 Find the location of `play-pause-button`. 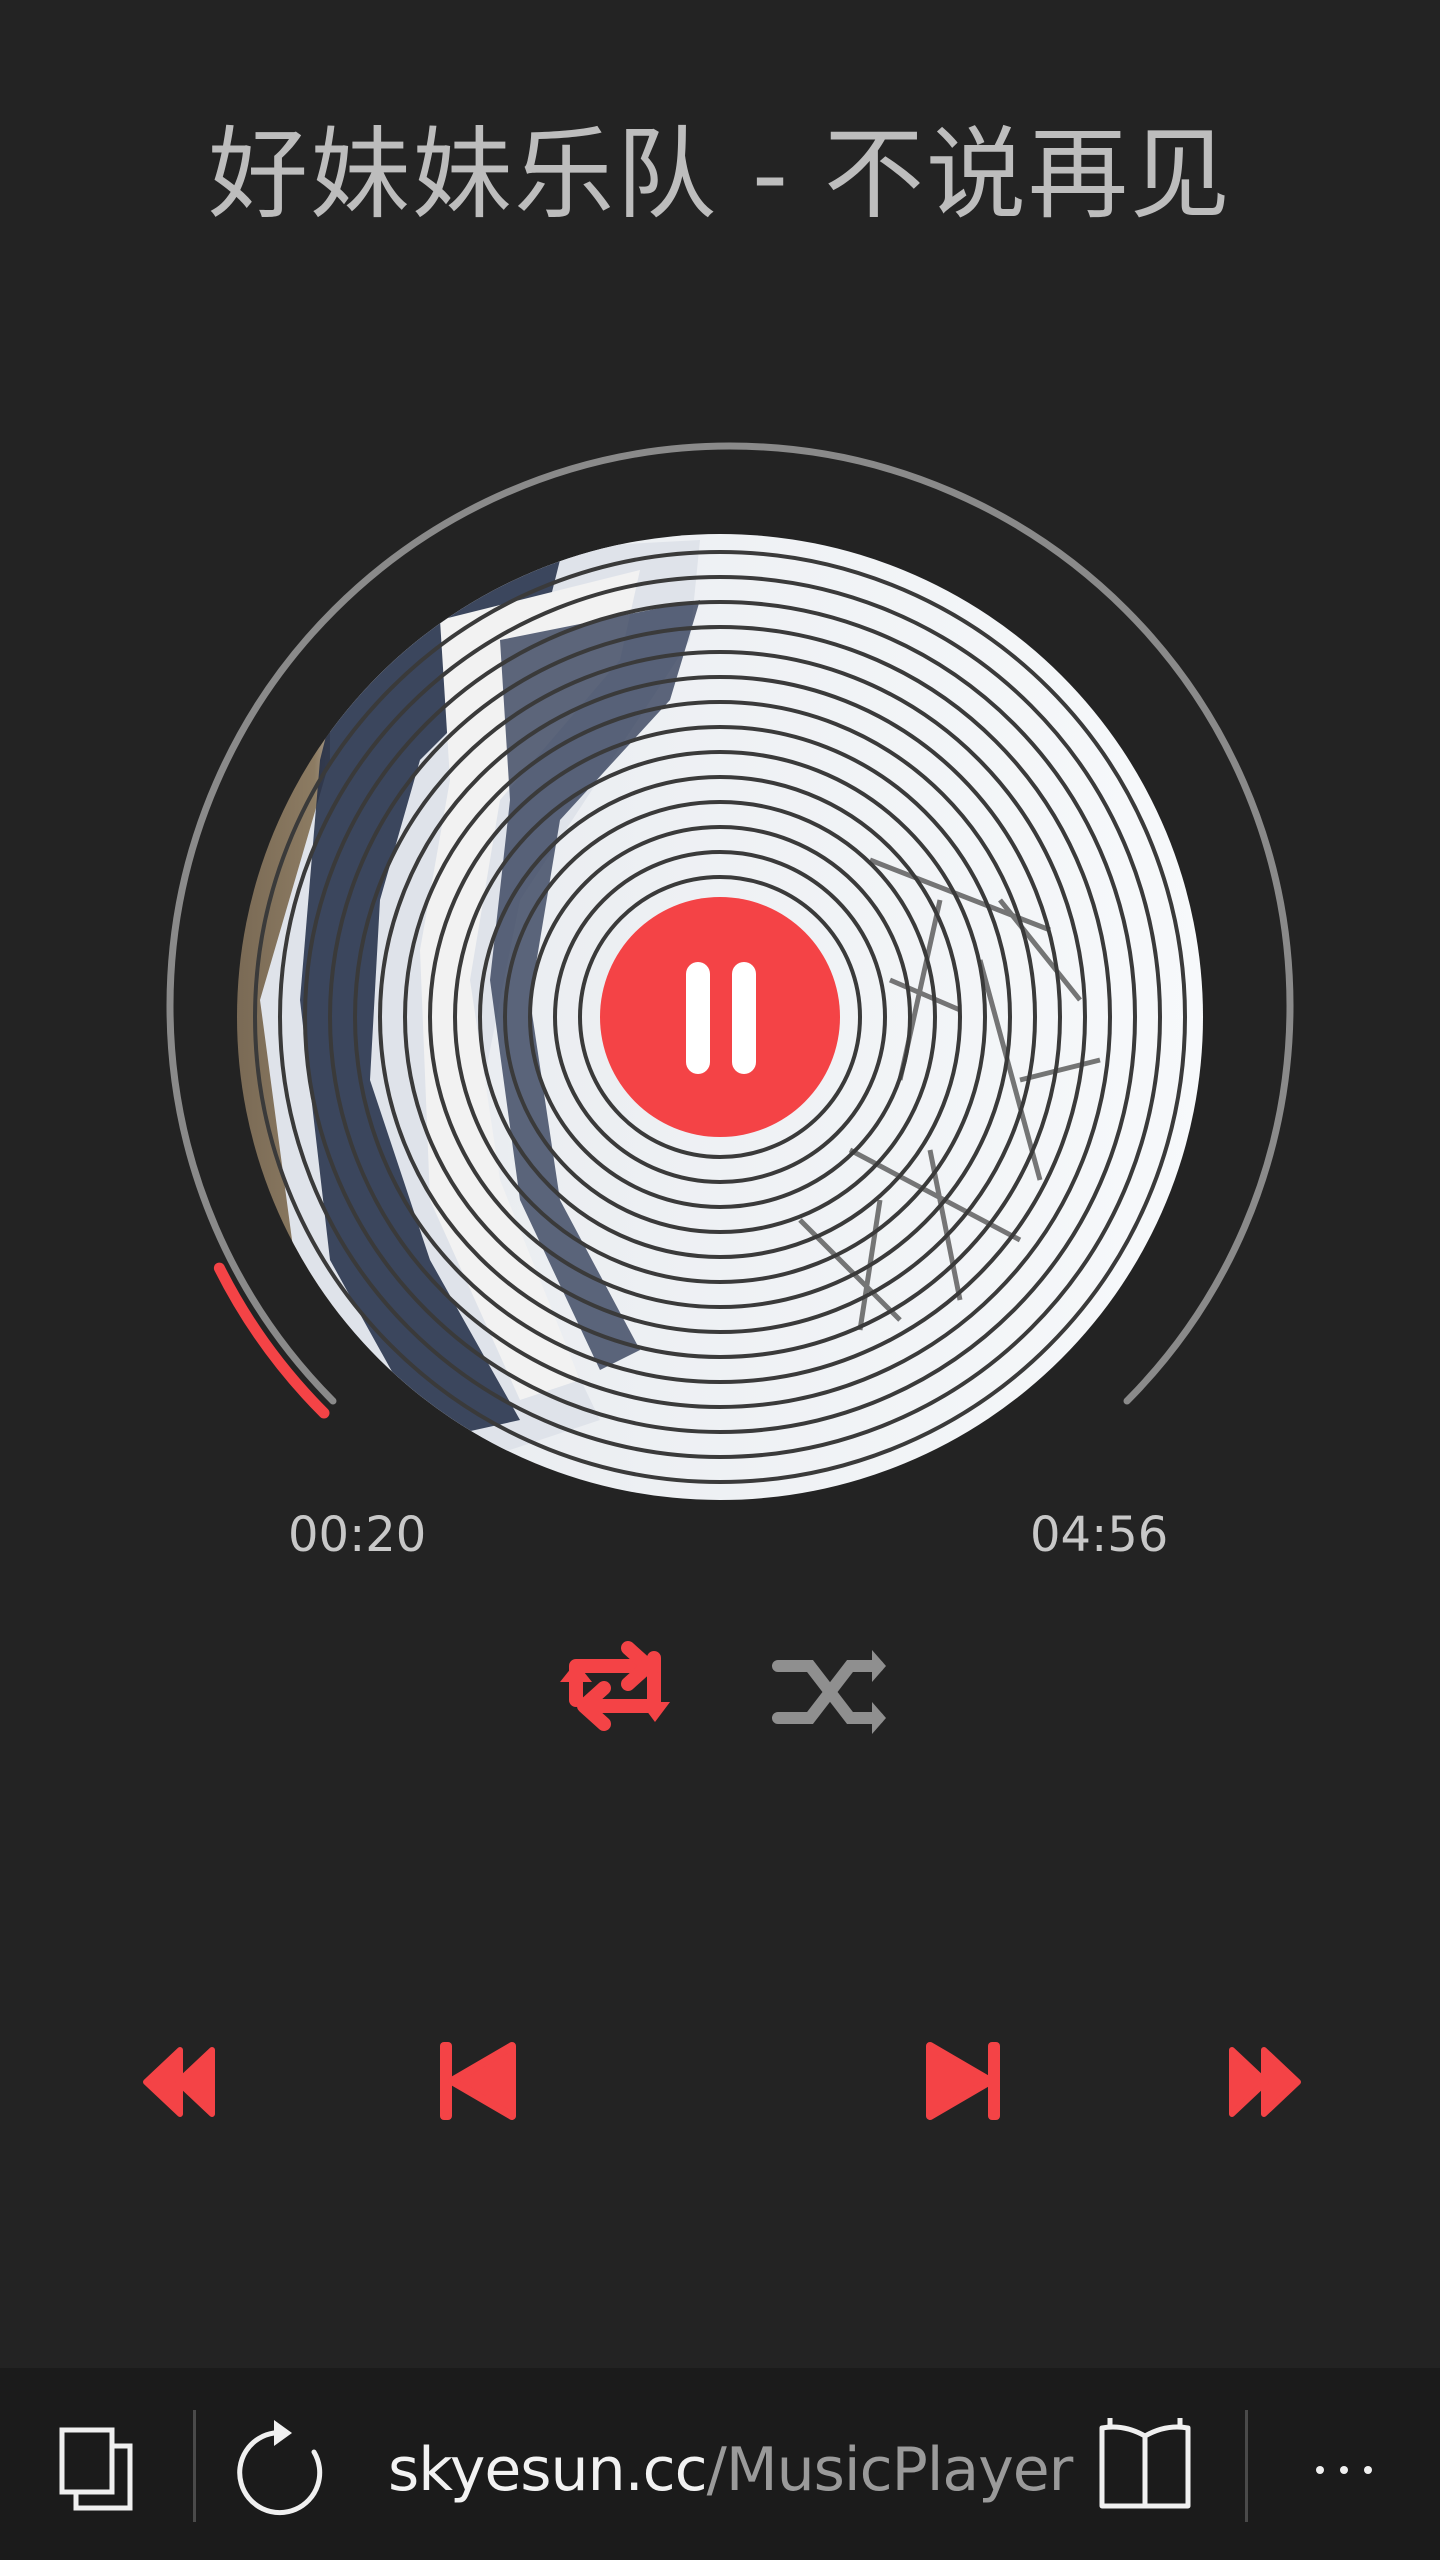

play-pause-button is located at coordinates (720, 1017).